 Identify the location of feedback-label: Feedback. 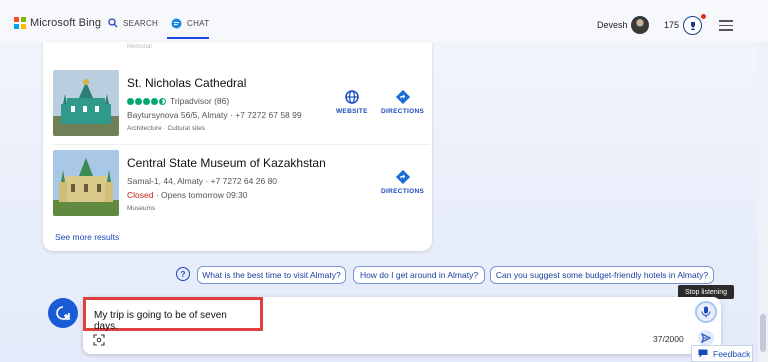
(732, 353).